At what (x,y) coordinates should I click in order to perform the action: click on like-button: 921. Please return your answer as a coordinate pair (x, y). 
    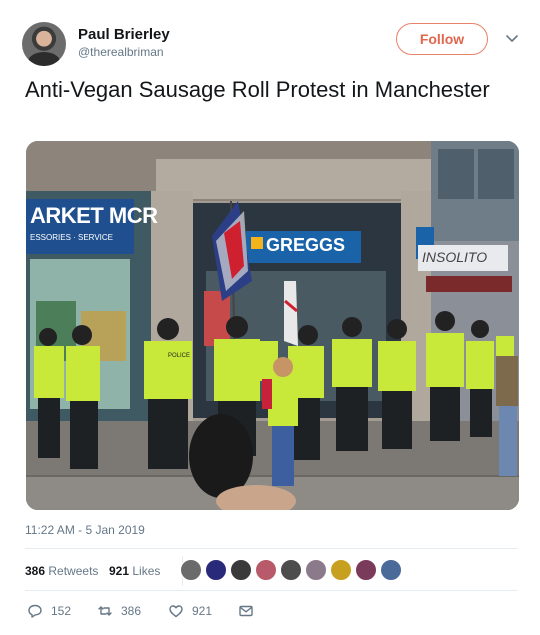
    Looking at the image, I should click on (190, 611).